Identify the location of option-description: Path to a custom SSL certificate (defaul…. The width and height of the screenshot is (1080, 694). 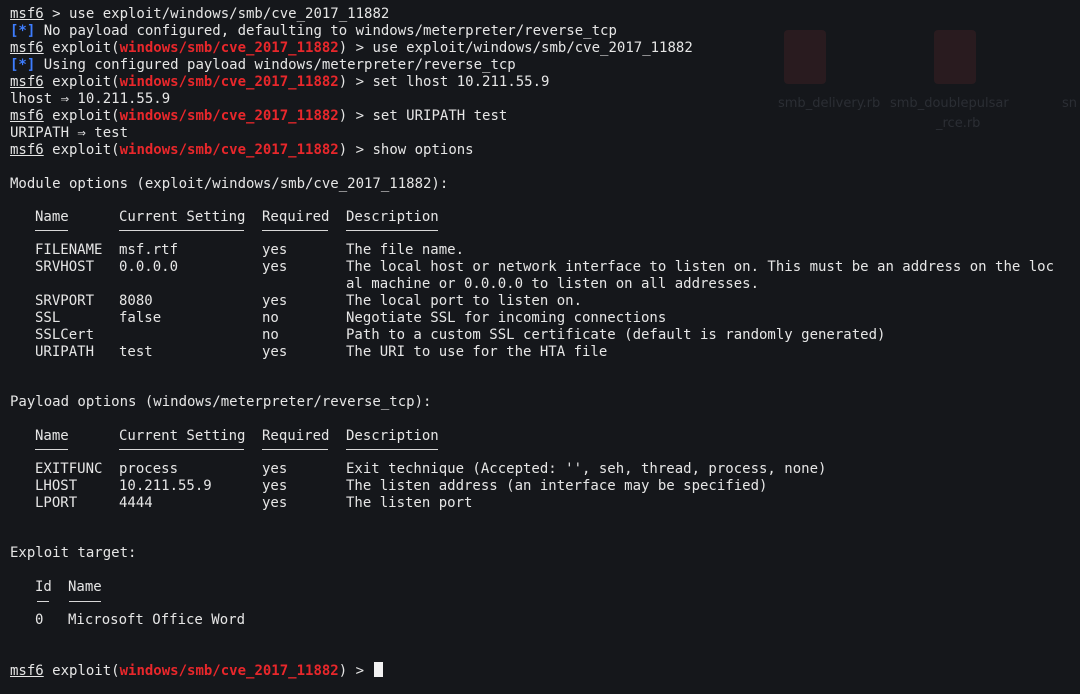
(616, 335).